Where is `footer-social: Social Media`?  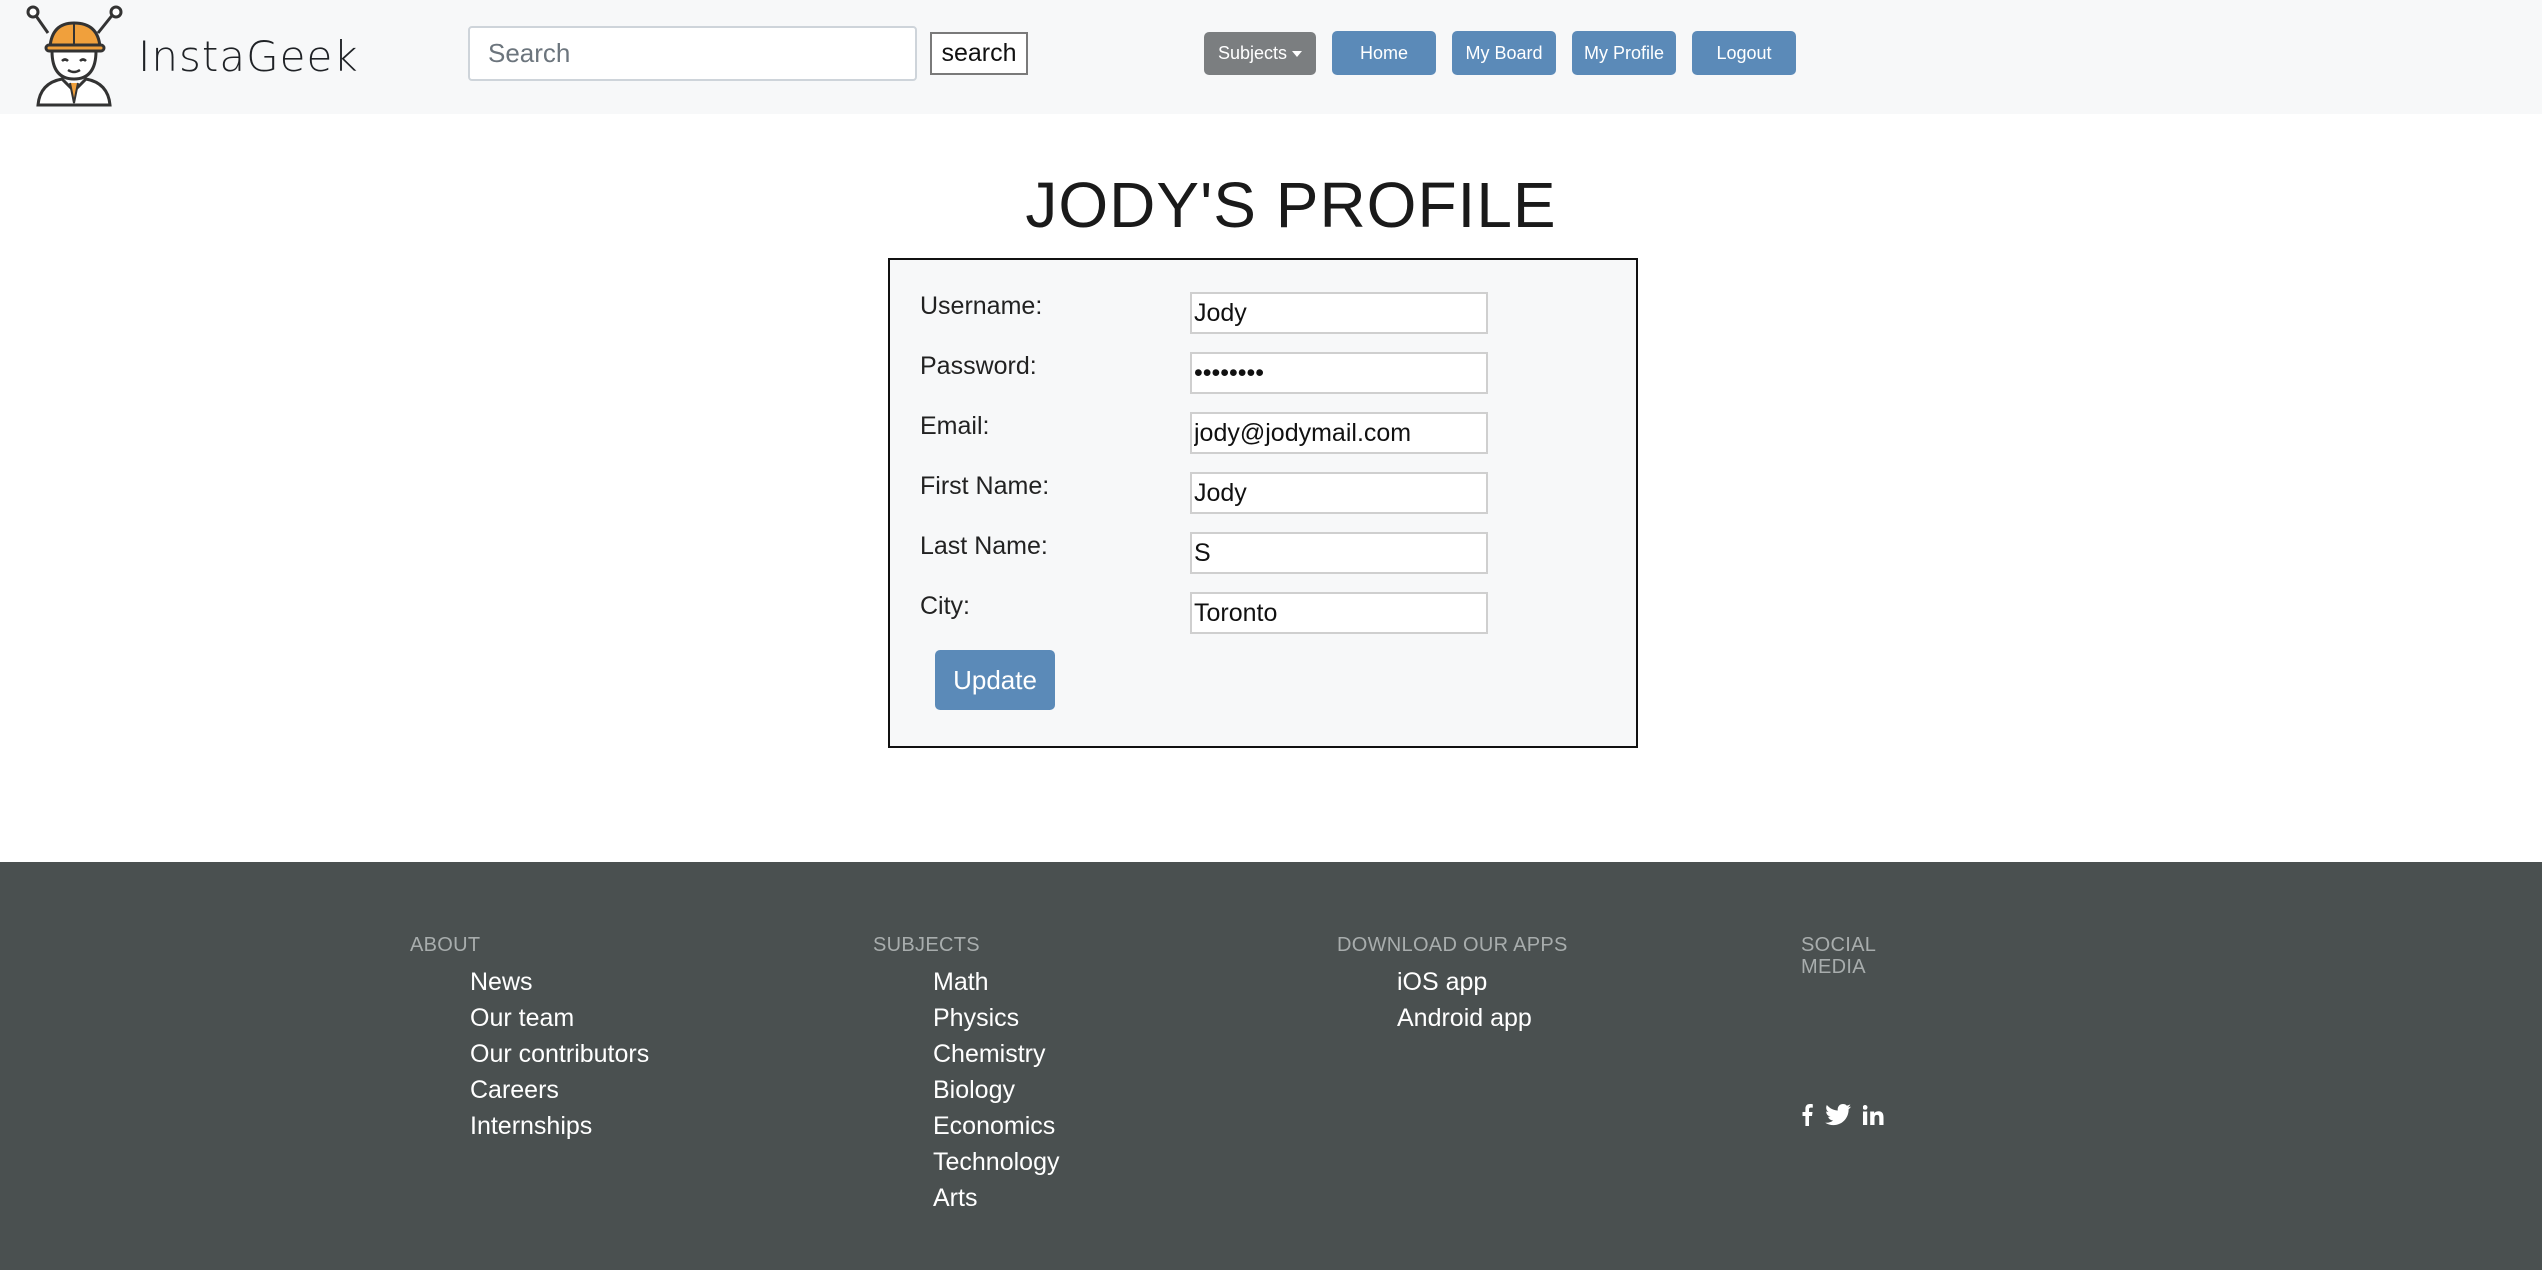
footer-social: Social Media is located at coordinates (1881, 1034).